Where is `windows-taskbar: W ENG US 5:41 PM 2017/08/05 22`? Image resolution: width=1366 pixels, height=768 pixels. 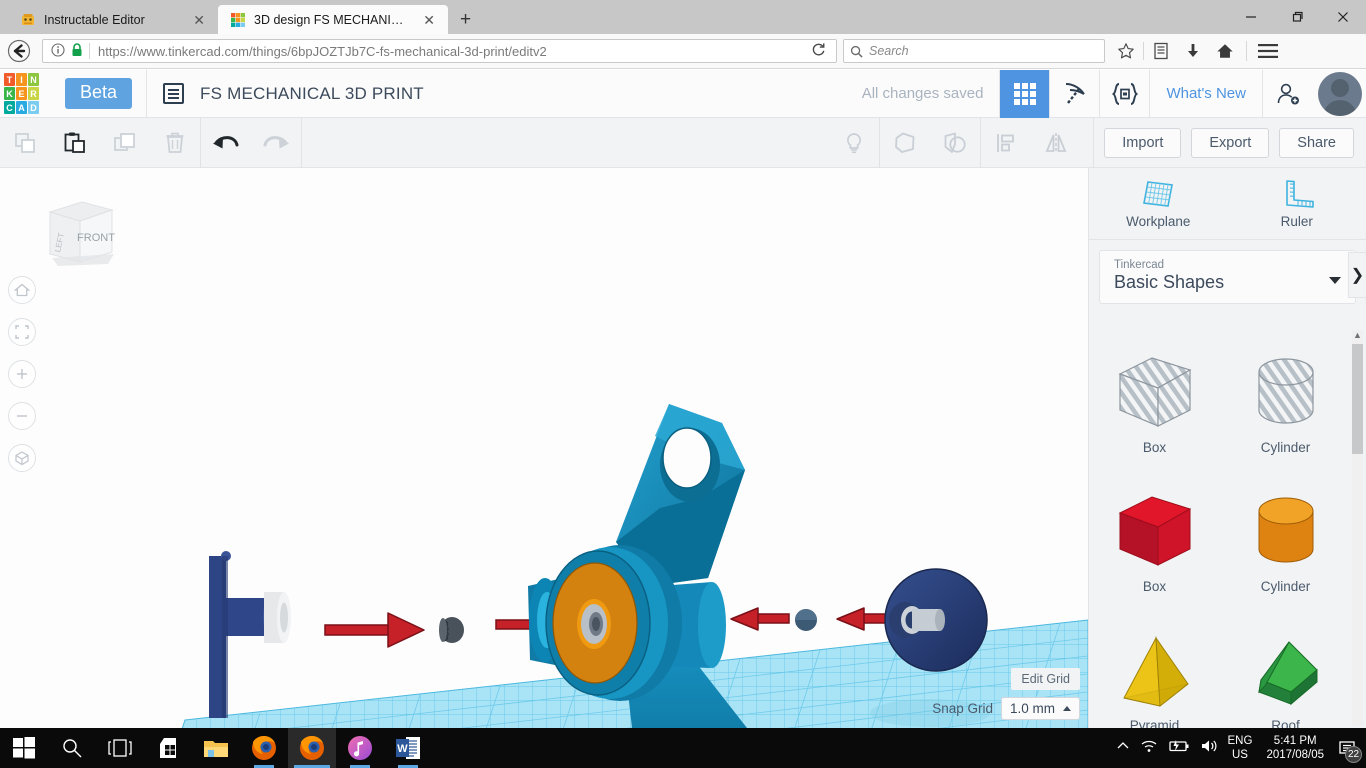 windows-taskbar: W ENG US 5:41 PM 2017/08/05 22 is located at coordinates (683, 748).